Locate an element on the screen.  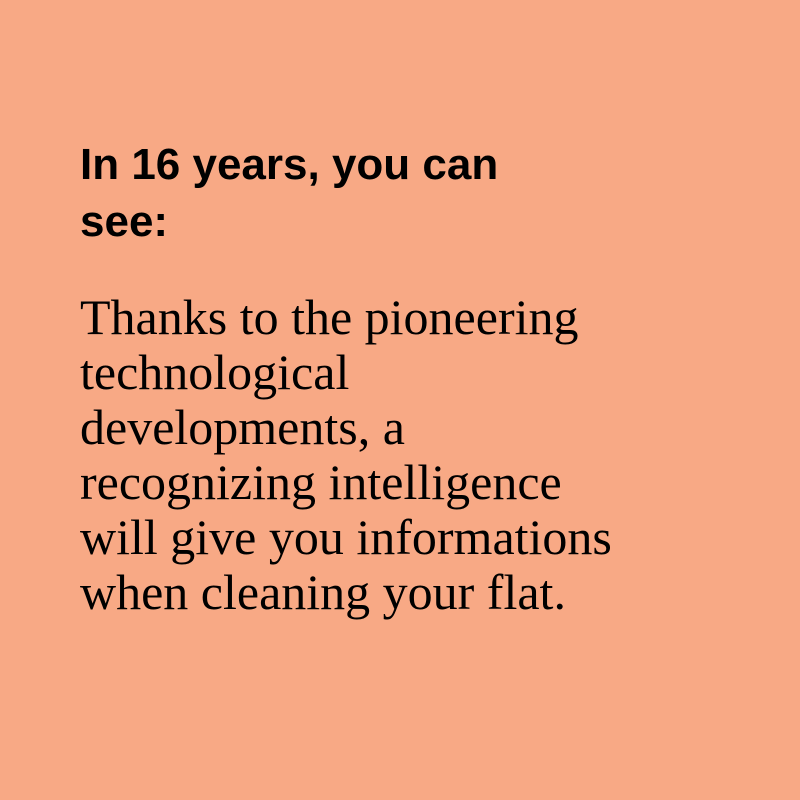
card-heading: In 16 years, you can see: is located at coordinates (289, 193).